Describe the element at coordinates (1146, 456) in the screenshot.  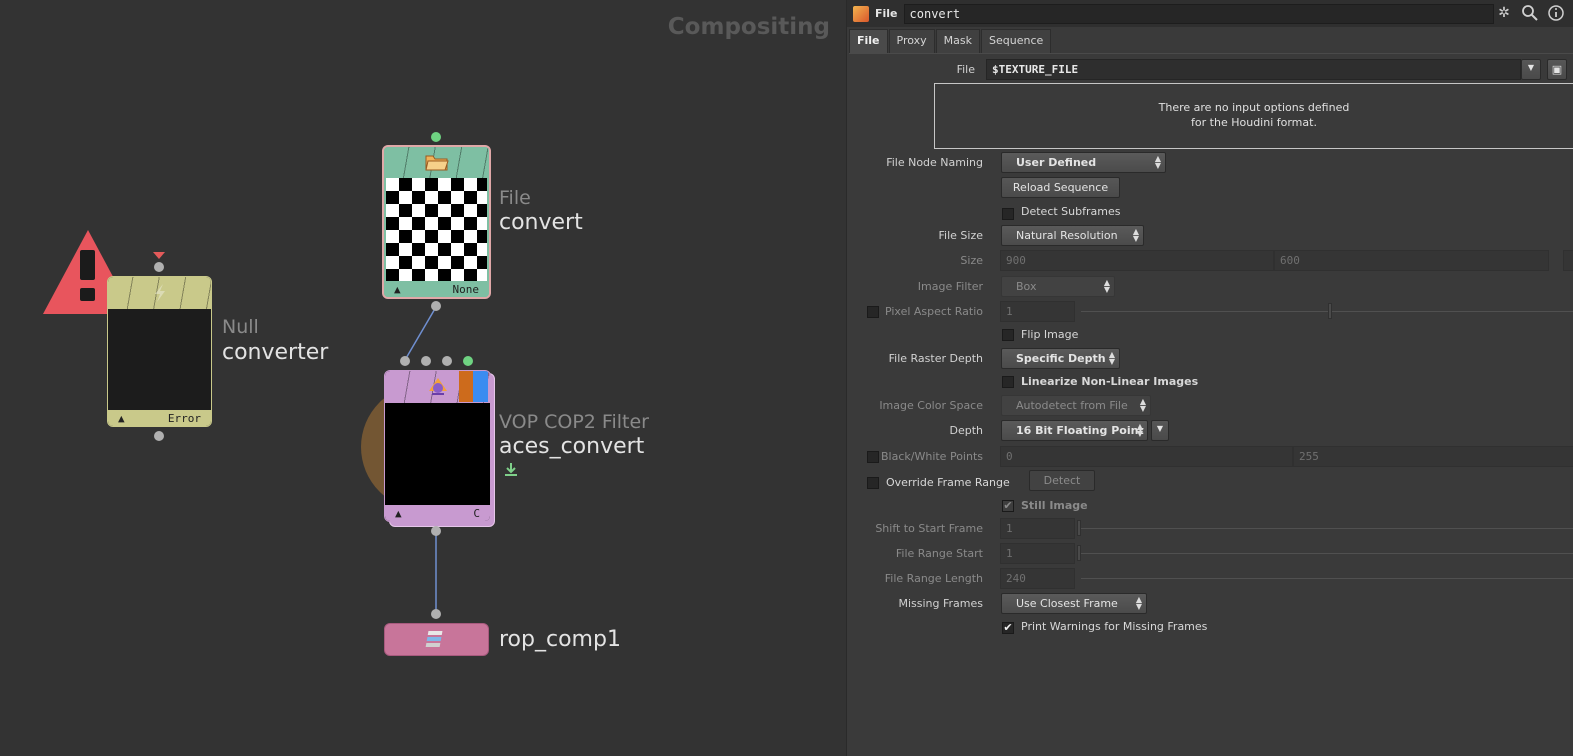
I see `black-point-field: 0` at that location.